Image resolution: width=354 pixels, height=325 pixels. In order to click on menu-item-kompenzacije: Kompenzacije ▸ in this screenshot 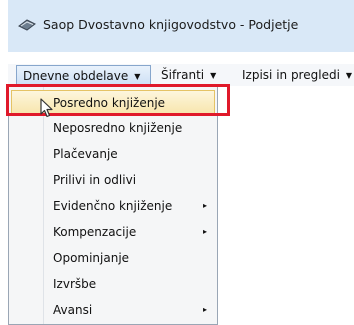, I will do `click(113, 232)`.